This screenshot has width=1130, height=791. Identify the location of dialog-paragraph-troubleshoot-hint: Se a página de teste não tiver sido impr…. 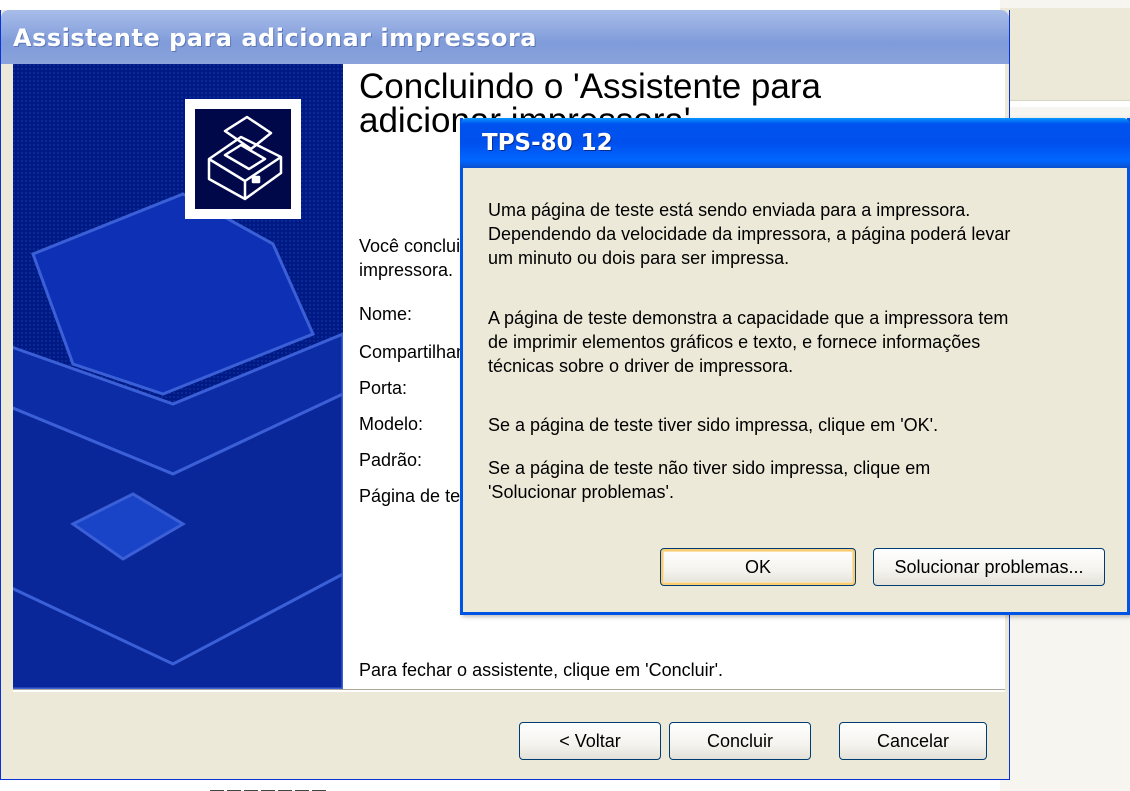
(709, 480).